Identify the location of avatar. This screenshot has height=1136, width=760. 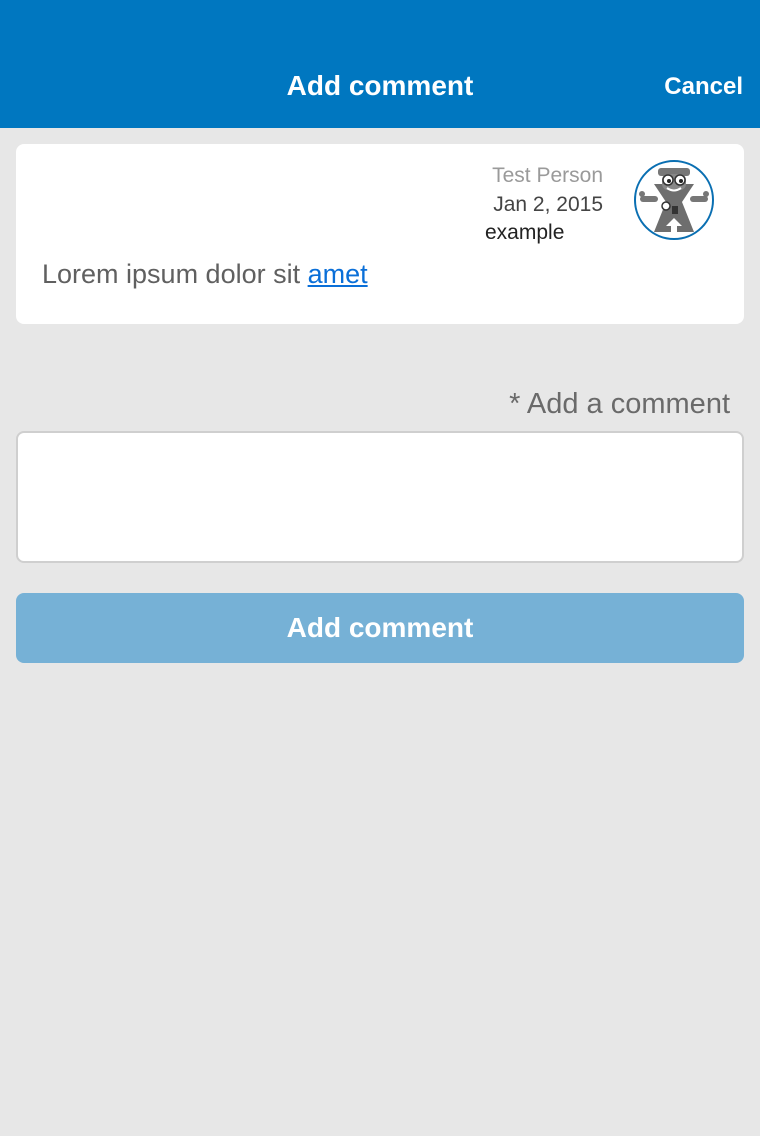
(674, 200).